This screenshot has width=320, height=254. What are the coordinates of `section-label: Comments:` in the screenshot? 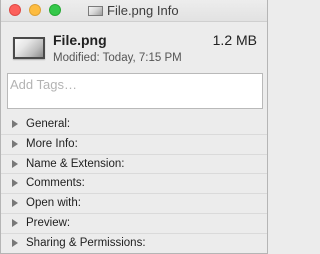 It's located at (55, 183).